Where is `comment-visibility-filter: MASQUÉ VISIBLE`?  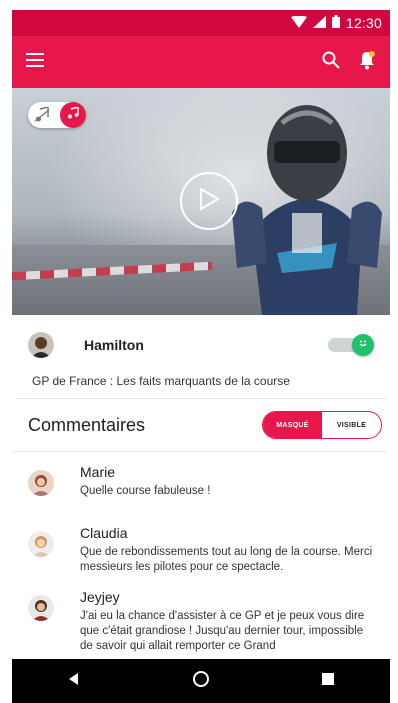 comment-visibility-filter: MASQUÉ VISIBLE is located at coordinates (322, 425).